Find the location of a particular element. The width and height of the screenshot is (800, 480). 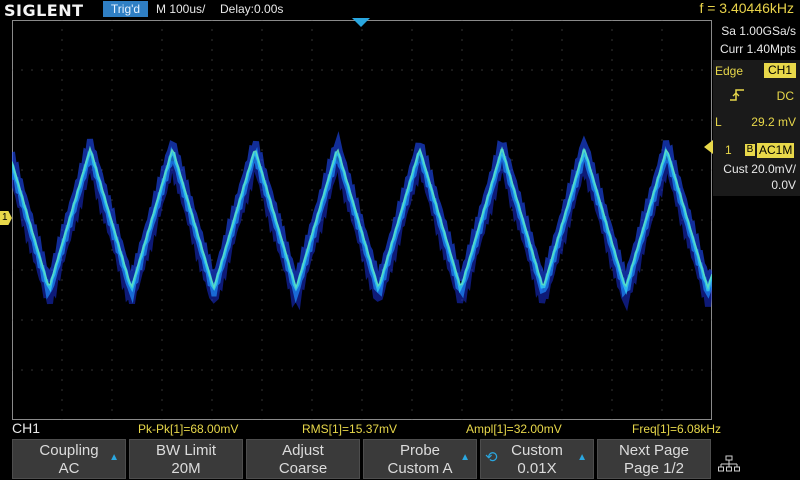

coupling-softkey: Coupling AC ▲ is located at coordinates (69, 459).